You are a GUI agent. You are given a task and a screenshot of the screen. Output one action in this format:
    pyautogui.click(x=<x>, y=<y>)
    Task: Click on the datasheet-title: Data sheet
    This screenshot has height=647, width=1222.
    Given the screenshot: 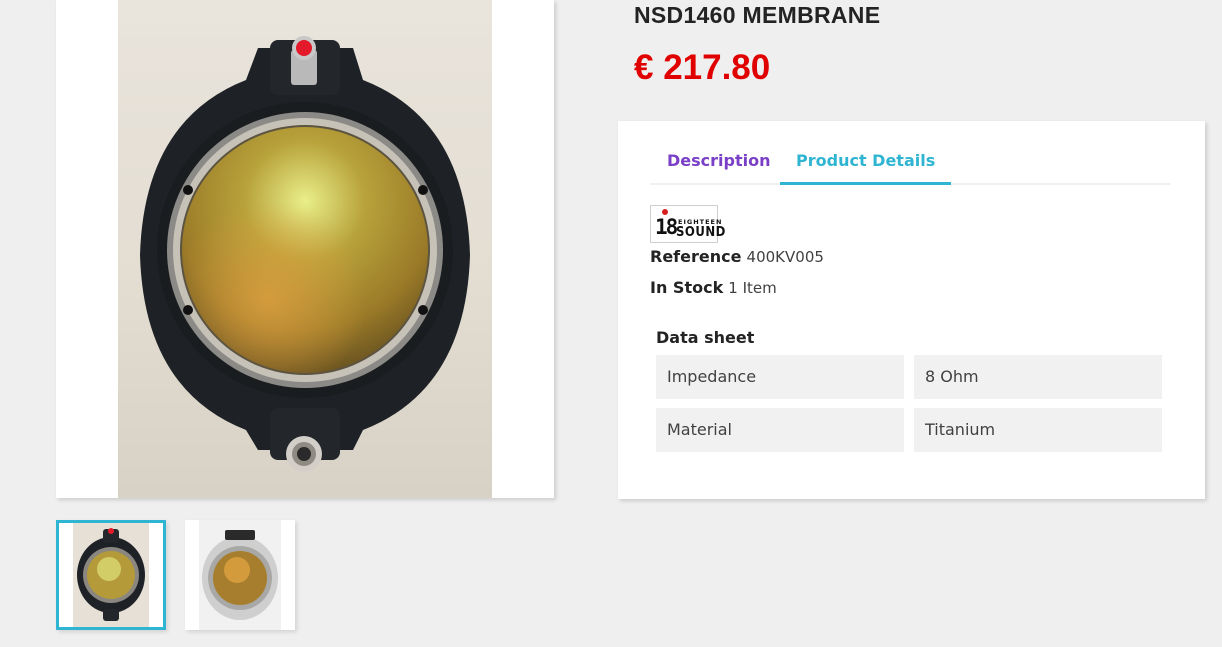 What is the action you would take?
    pyautogui.click(x=705, y=337)
    